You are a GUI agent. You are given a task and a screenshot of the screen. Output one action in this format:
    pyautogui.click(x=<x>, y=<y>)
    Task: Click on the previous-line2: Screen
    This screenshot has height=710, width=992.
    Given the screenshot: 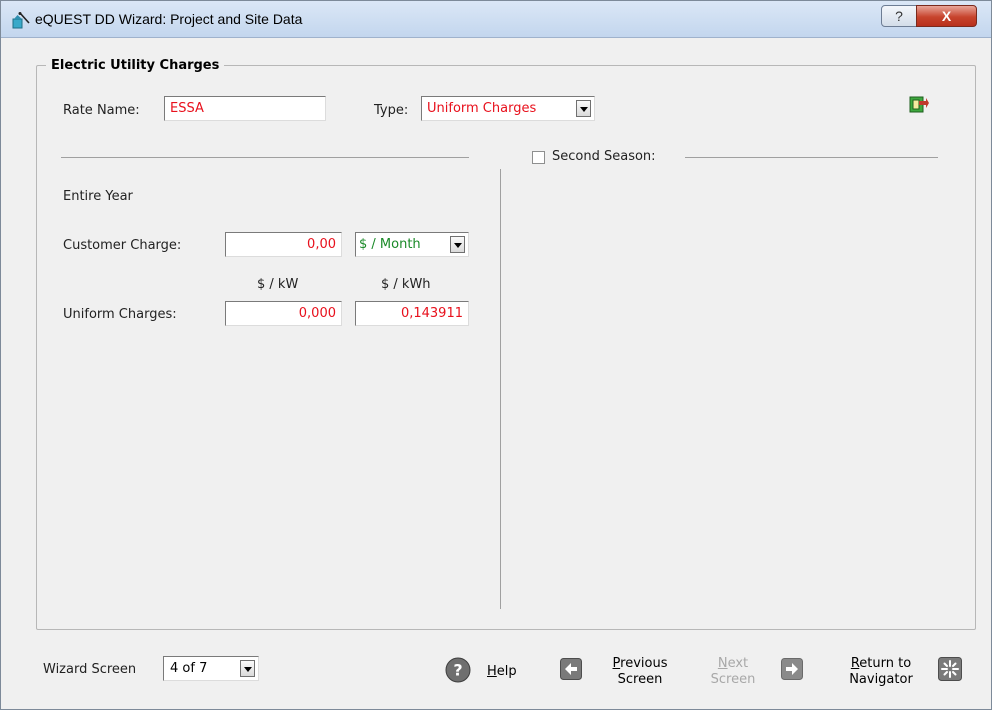 What is the action you would take?
    pyautogui.click(x=640, y=679)
    